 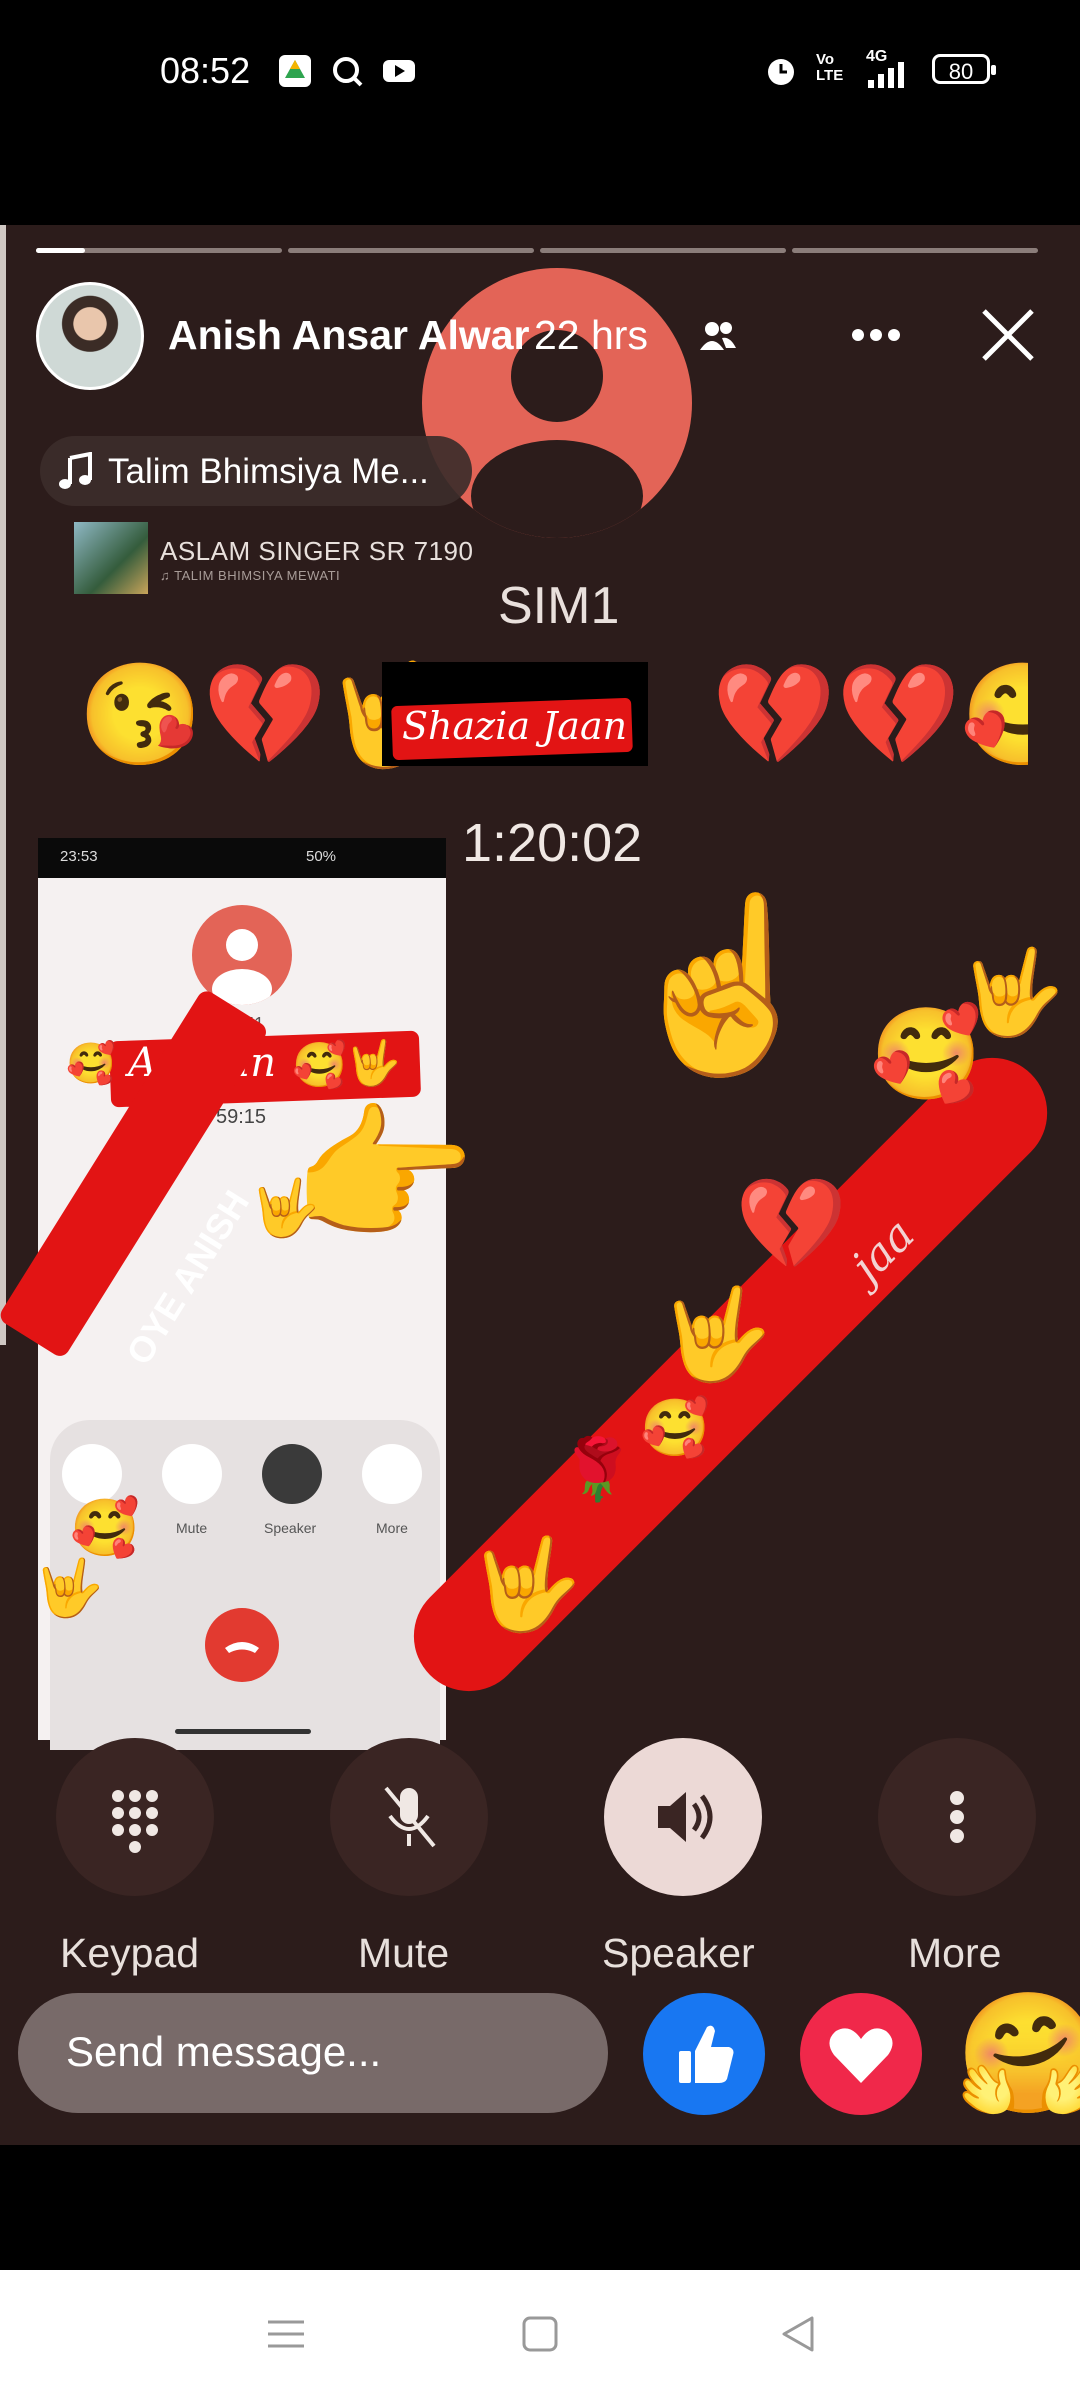 What do you see at coordinates (399, 71) in the screenshot?
I see `youtube-icon` at bounding box center [399, 71].